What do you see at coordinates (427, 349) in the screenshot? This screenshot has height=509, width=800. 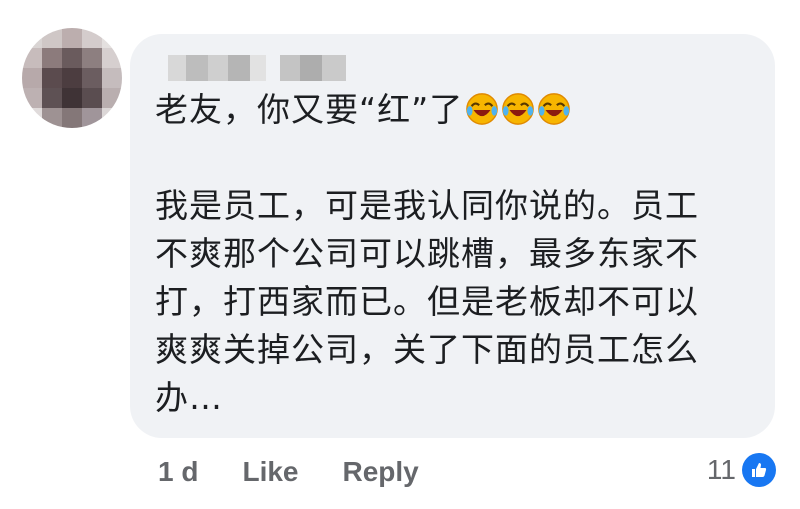 I see `comment-line: 爽爽关掉公司，关了下面的员工怎么` at bounding box center [427, 349].